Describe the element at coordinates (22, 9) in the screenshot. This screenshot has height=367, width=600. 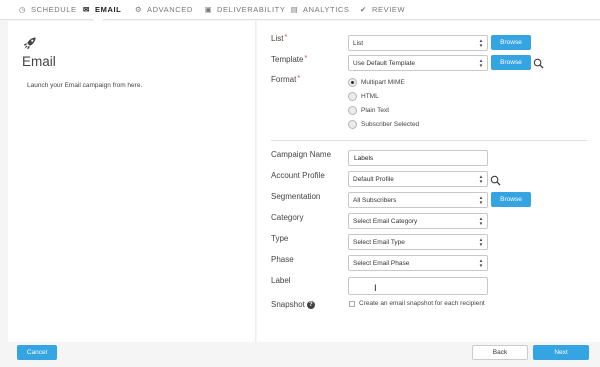
I see `clock-icon: ◷` at that location.